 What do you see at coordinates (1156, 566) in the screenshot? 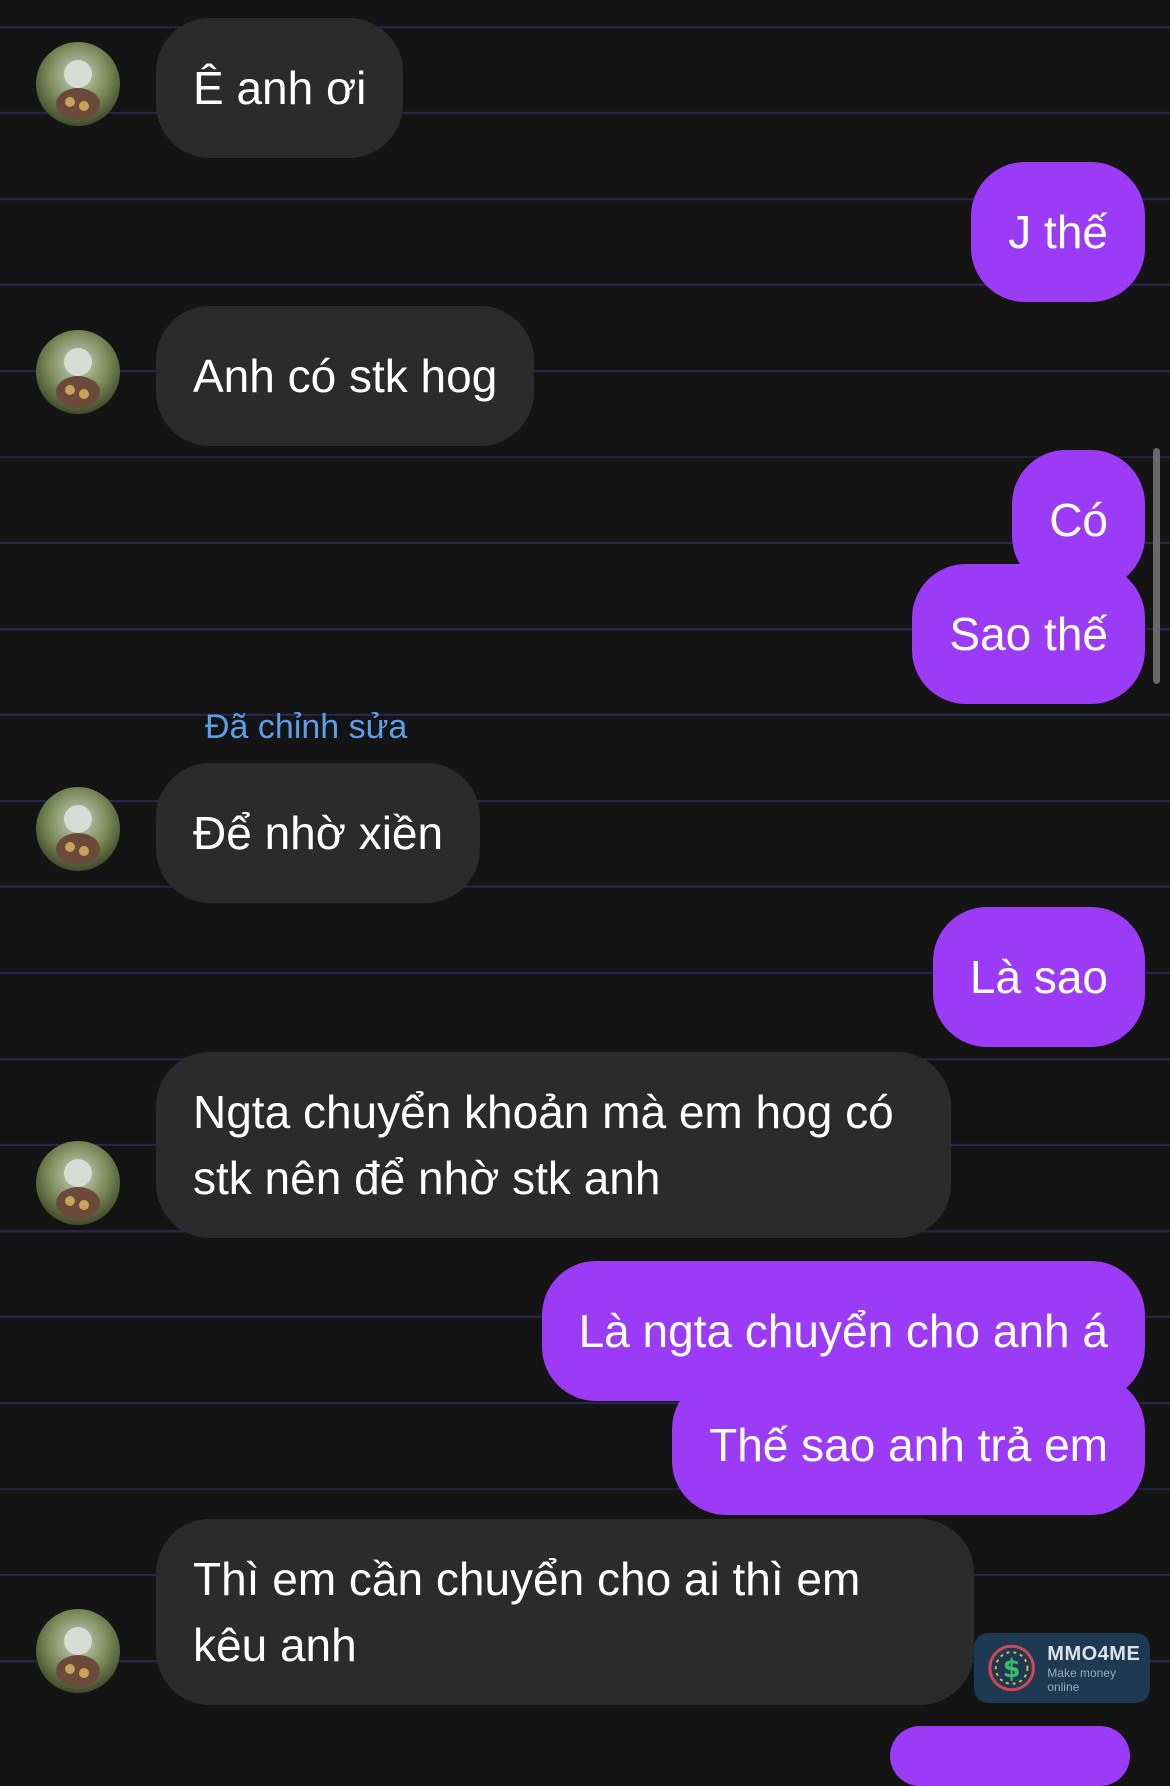
I see `scrollbar` at bounding box center [1156, 566].